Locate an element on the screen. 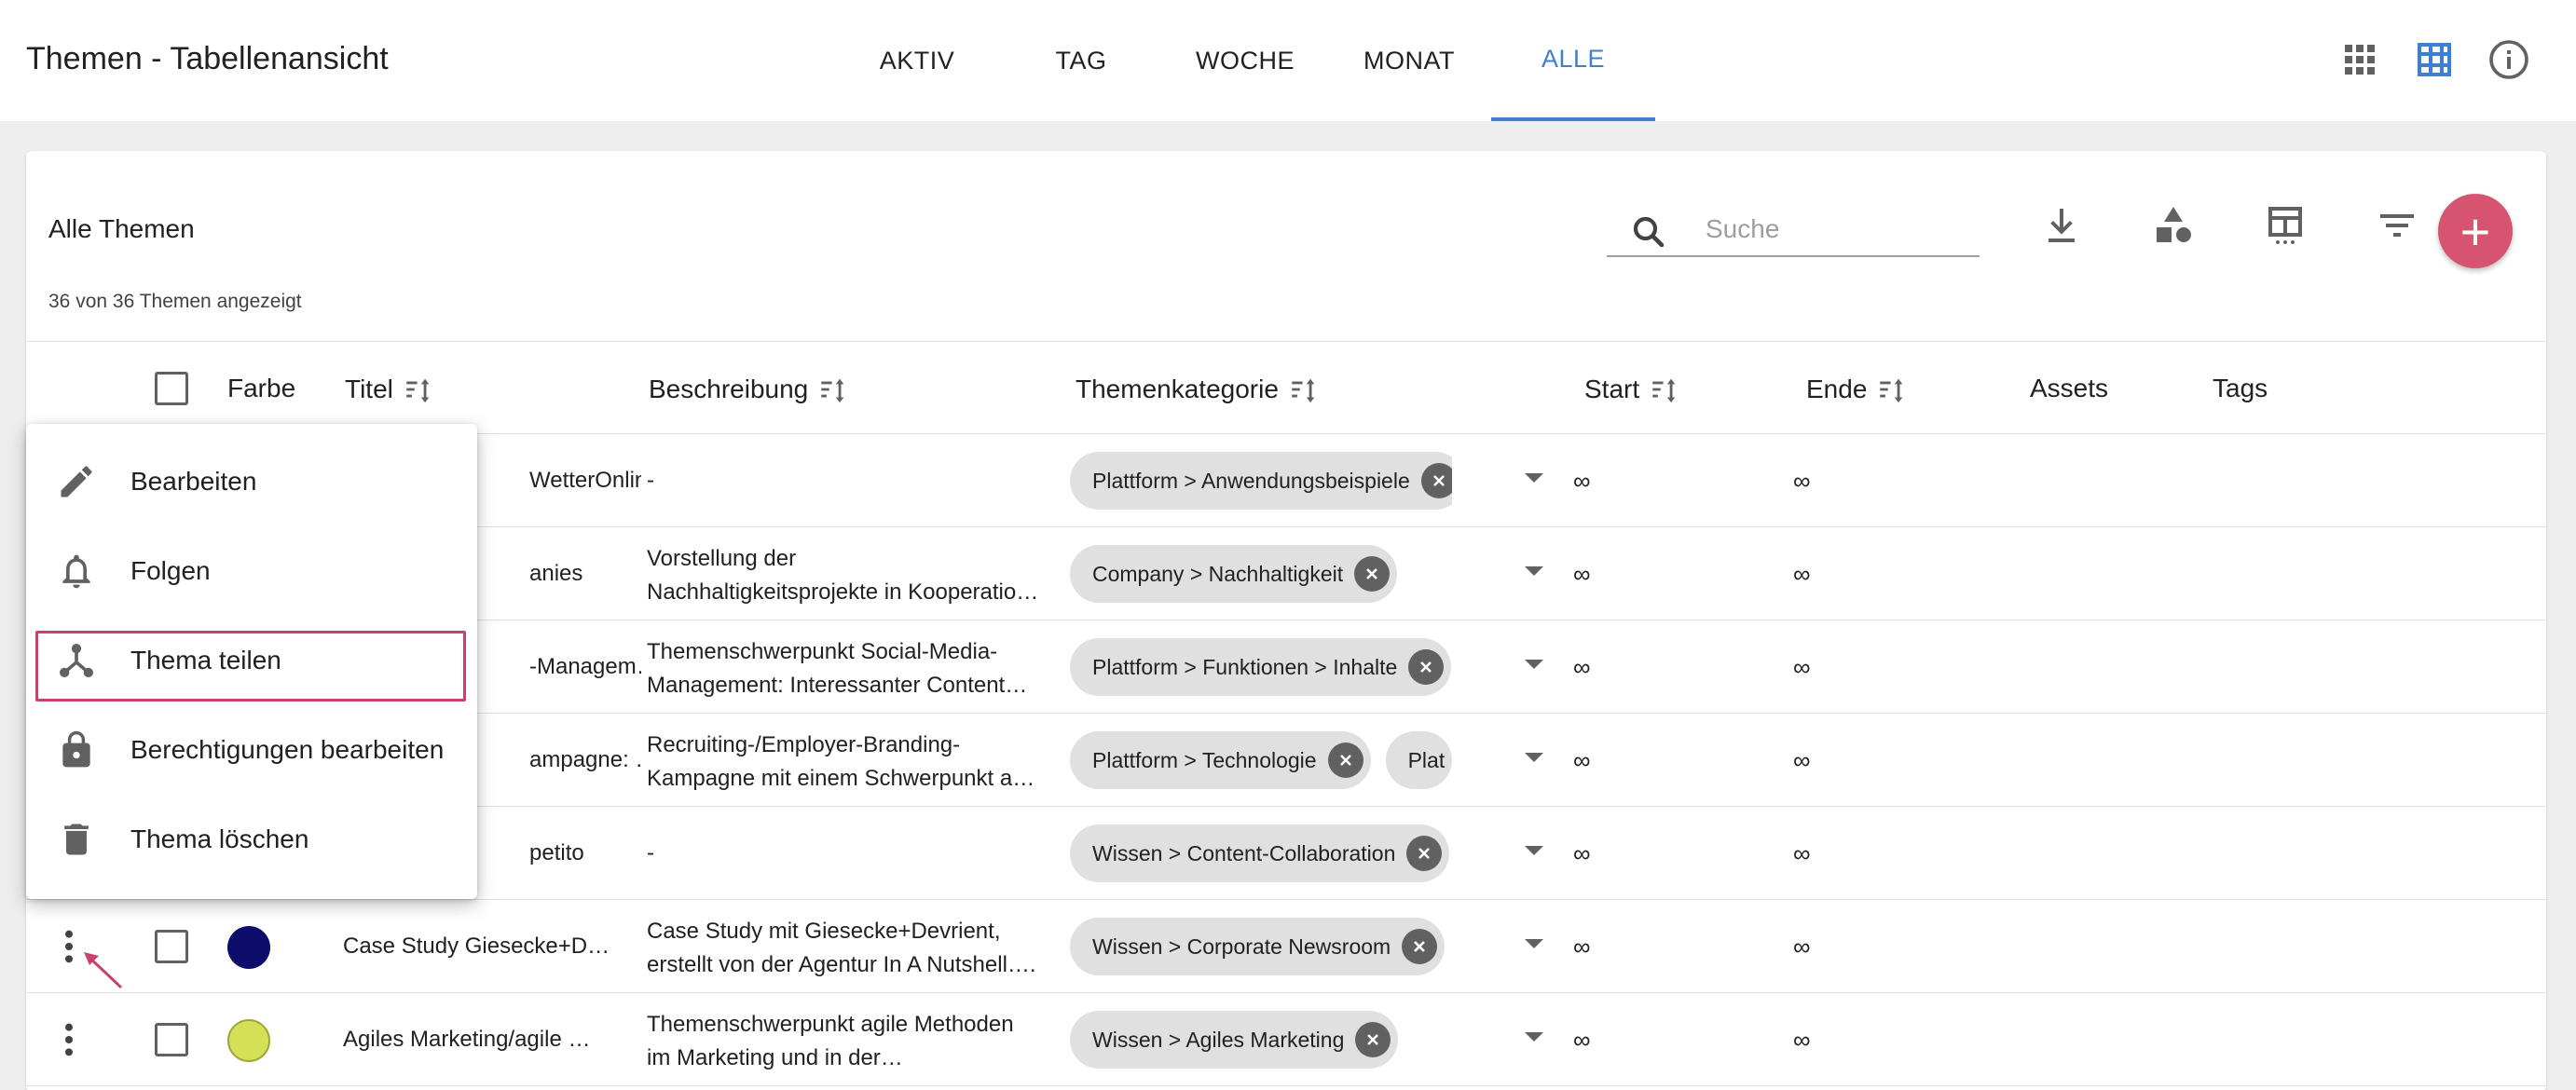 This screenshot has height=1090, width=2576. menu-item-delete: Thema löschen is located at coordinates (251, 839).